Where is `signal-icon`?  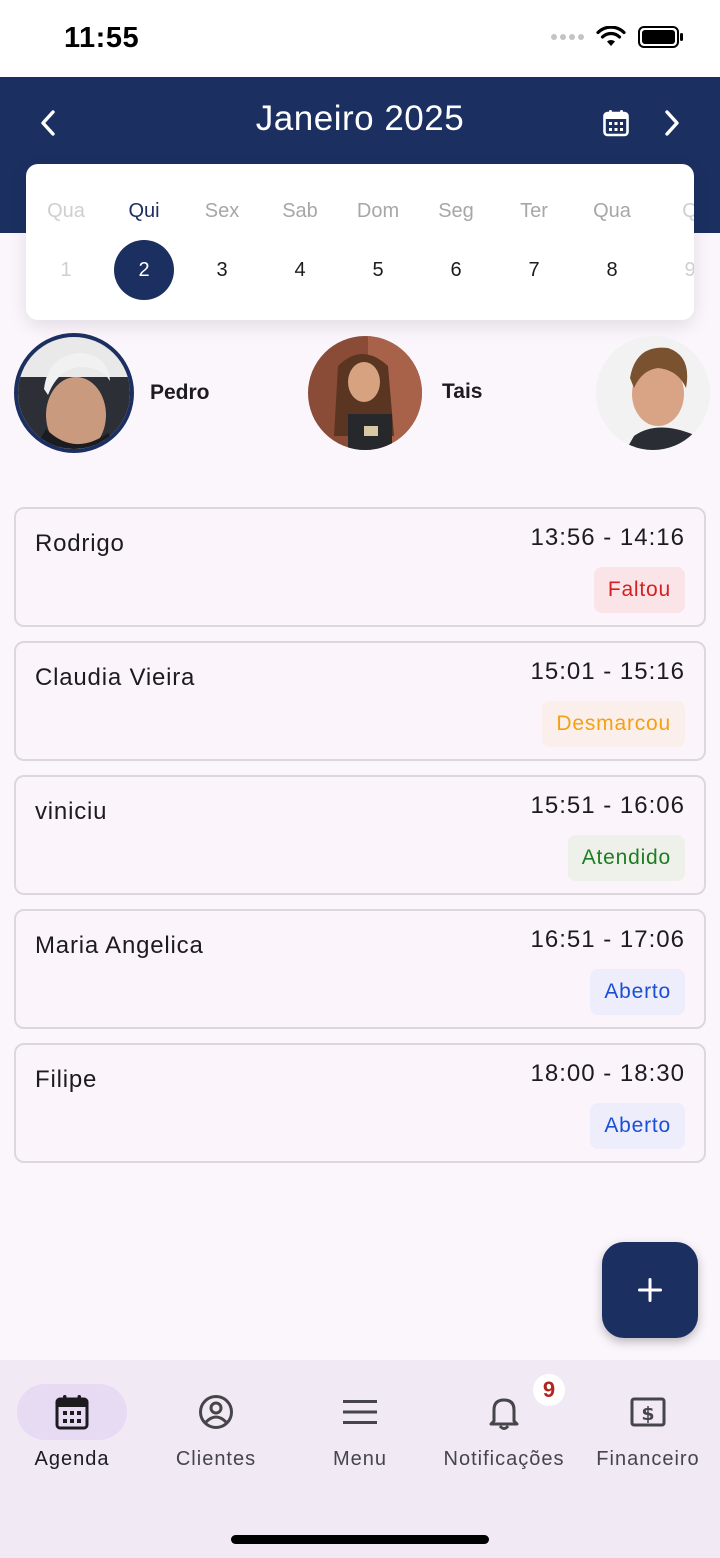
signal-icon is located at coordinates (567, 37).